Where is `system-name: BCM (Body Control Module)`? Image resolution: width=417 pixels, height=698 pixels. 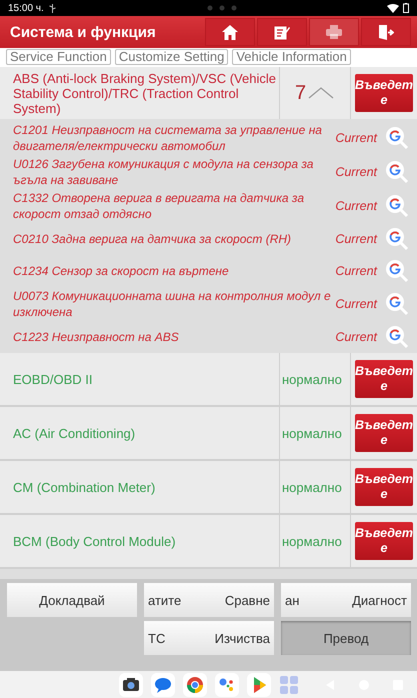
system-name: BCM (Body Control Module) is located at coordinates (140, 541).